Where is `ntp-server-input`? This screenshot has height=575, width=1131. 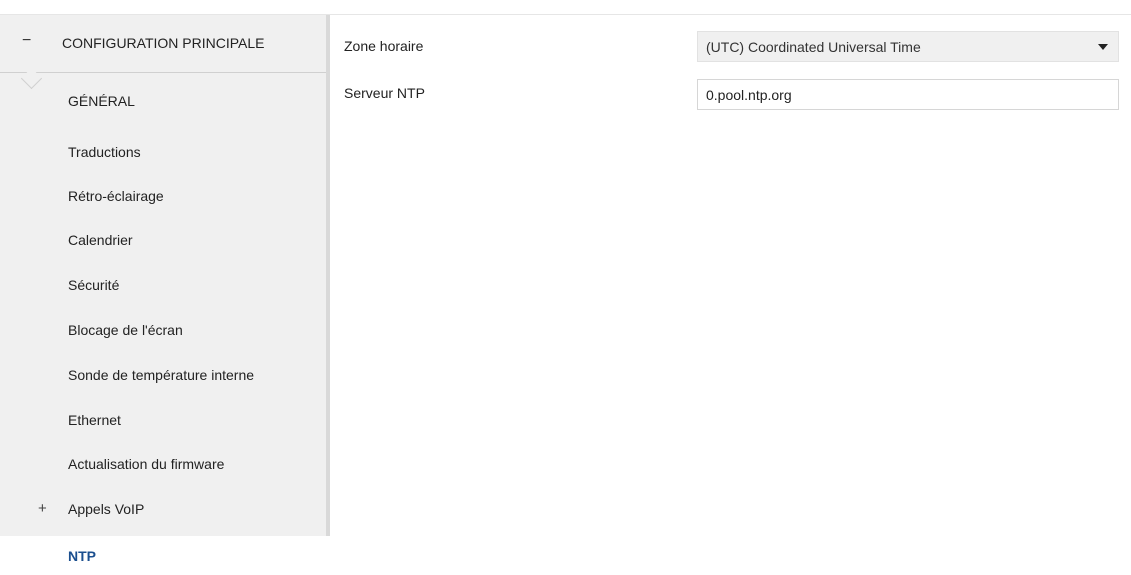
ntp-server-input is located at coordinates (908, 94).